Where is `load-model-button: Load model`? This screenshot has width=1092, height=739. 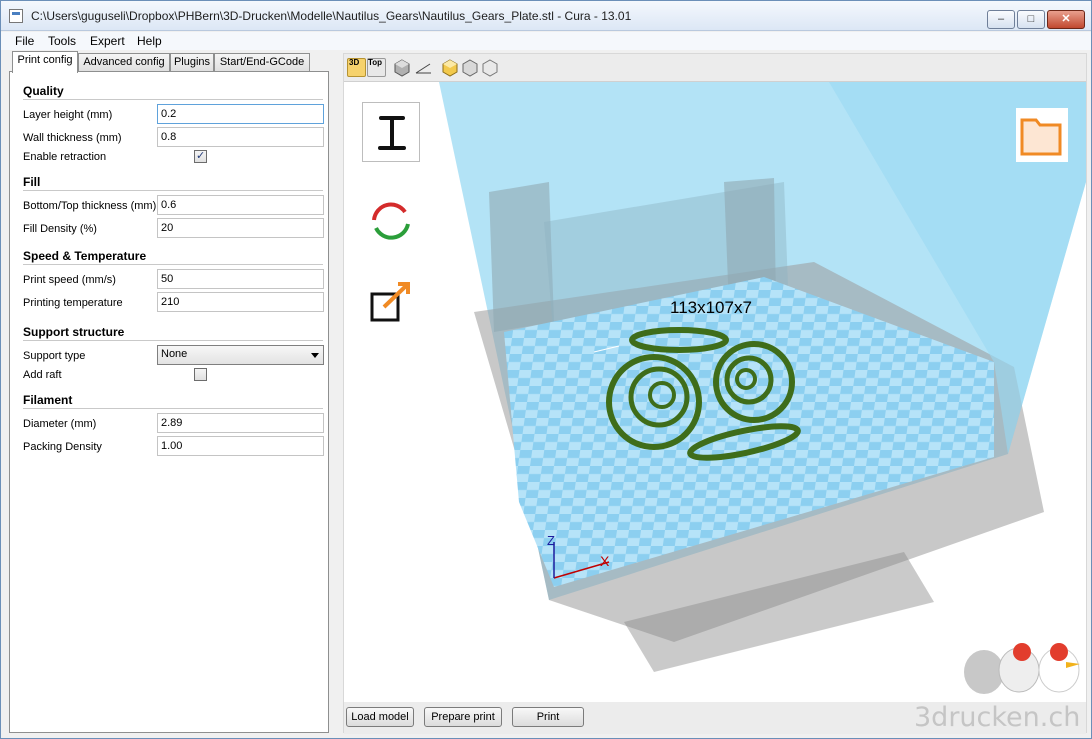 load-model-button: Load model is located at coordinates (380, 717).